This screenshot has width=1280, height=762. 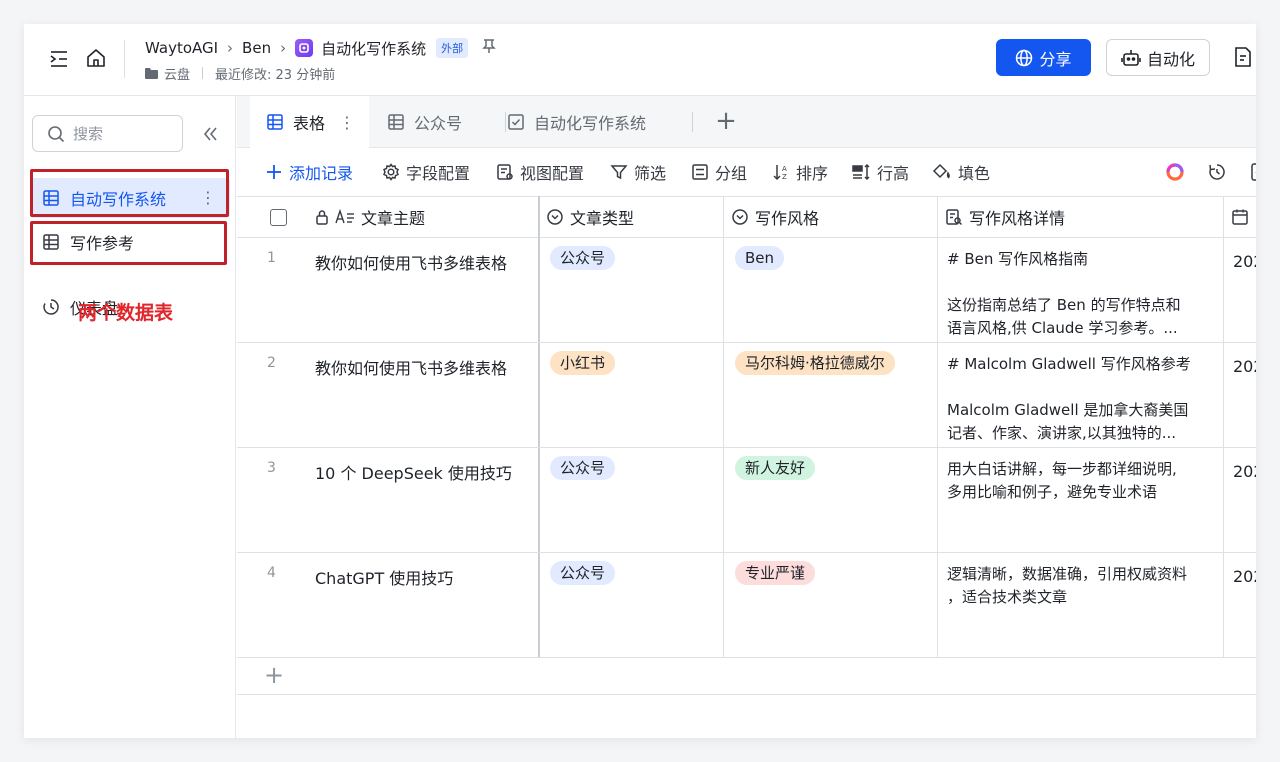 What do you see at coordinates (274, 172) in the screenshot?
I see `plus-icon` at bounding box center [274, 172].